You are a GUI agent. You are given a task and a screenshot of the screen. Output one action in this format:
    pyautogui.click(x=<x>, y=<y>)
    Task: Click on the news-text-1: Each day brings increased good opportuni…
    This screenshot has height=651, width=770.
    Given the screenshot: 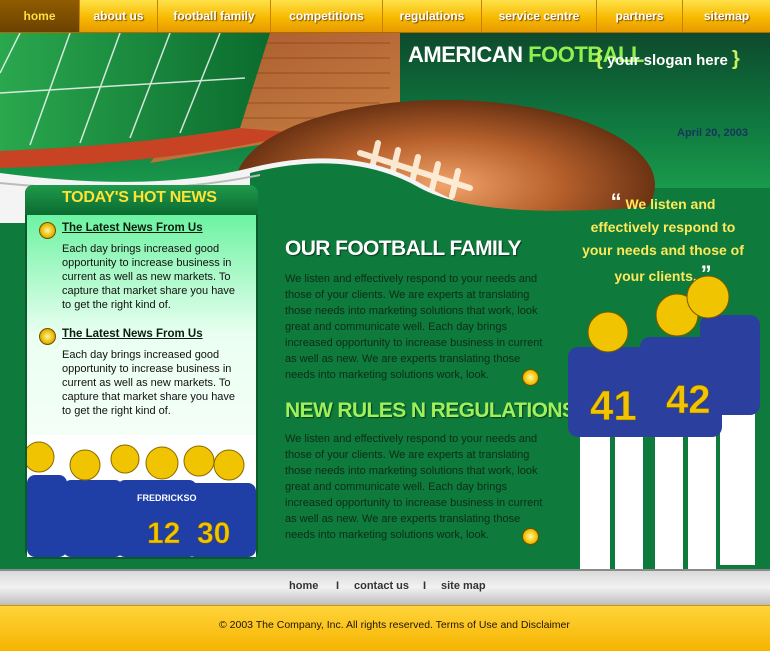 What is the action you would take?
    pyautogui.click(x=149, y=277)
    